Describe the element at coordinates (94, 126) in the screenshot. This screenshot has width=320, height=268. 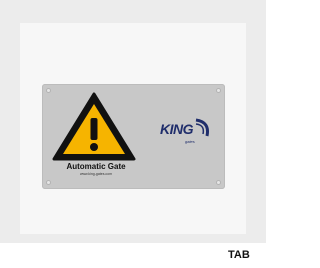
I see `warning-triangle-icon` at that location.